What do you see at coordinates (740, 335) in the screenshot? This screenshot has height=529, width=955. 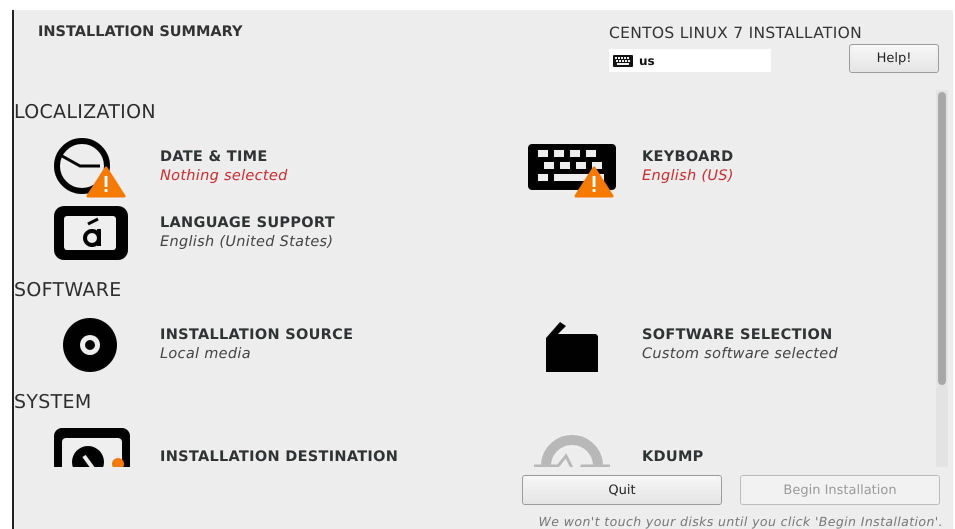 I see `spoke-title: SOFTWARE SELECTION` at bounding box center [740, 335].